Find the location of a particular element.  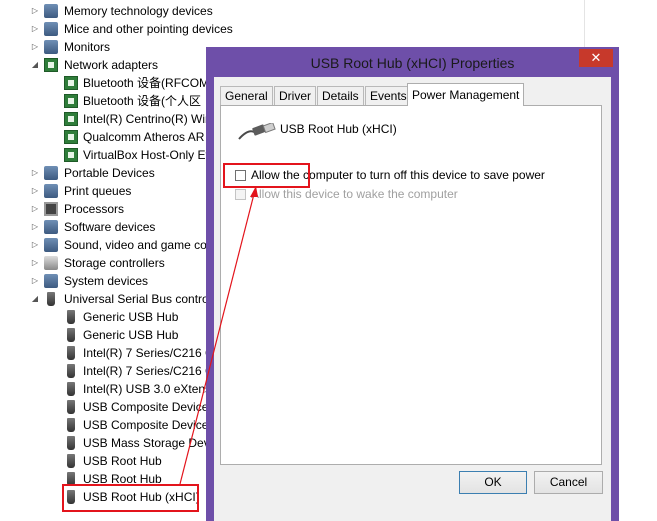

close-icon: ✕ is located at coordinates (596, 57).